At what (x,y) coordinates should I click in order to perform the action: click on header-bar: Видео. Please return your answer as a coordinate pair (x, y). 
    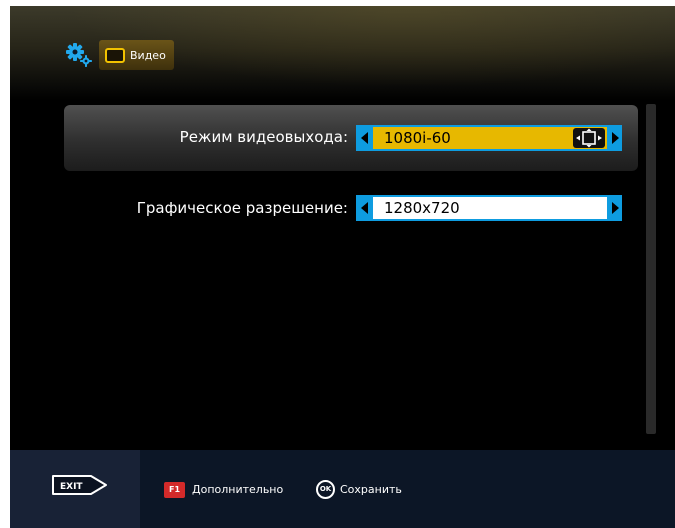
    Looking at the image, I should click on (118, 55).